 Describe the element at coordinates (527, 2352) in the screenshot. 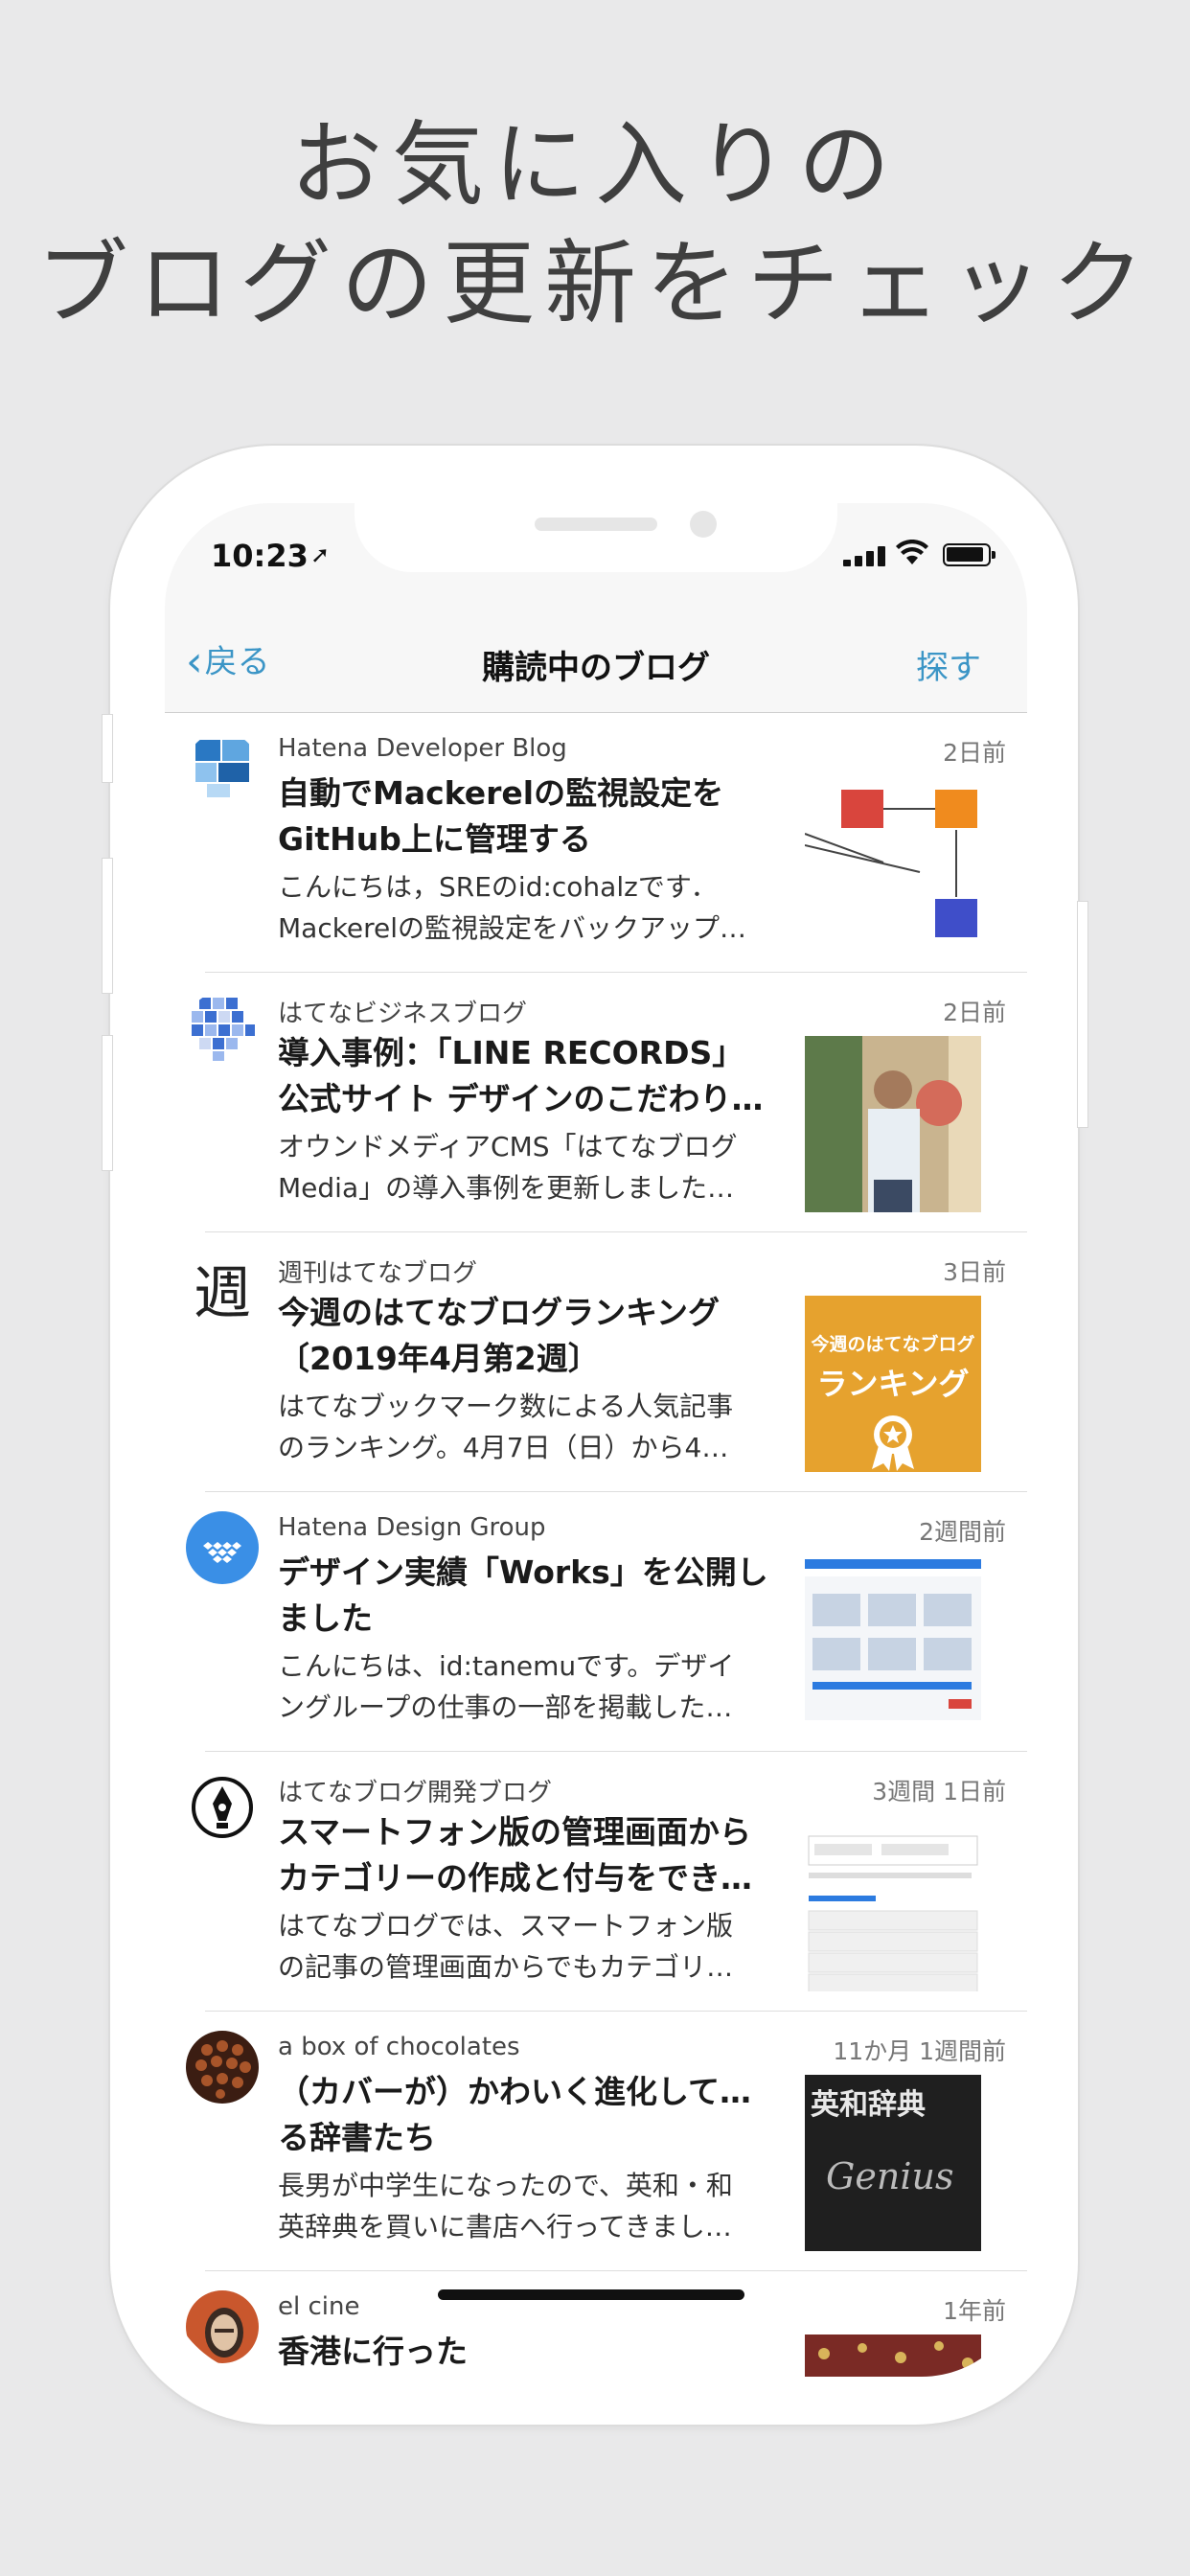

I see `post-title: 香港に行った` at that location.